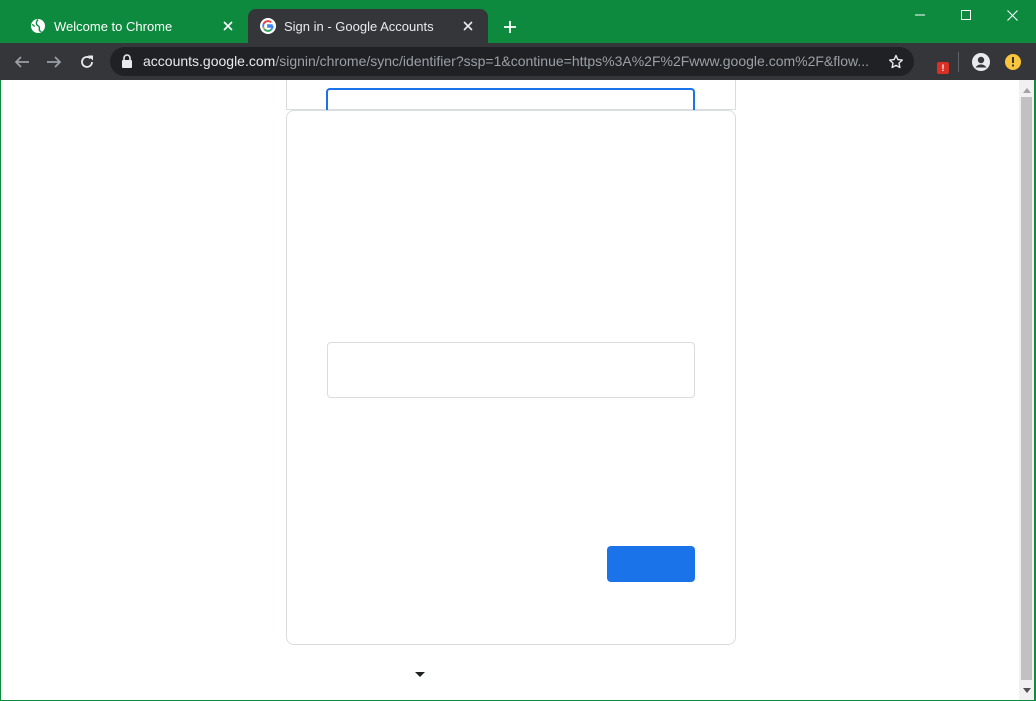  Describe the element at coordinates (127, 61) in the screenshot. I see `lock-icon` at that location.